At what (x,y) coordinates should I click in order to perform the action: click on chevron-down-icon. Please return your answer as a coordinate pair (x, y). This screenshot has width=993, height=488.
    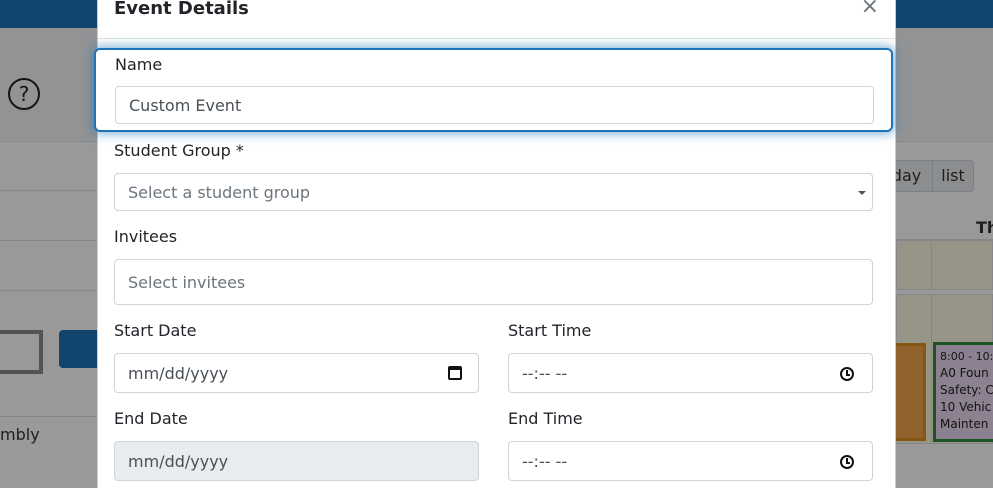
    Looking at the image, I should click on (862, 193).